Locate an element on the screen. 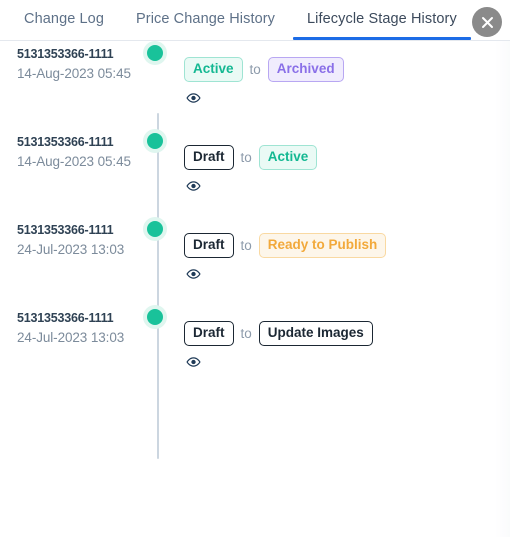  entry-stage-change: Draft to Ready to Publish is located at coordinates (281, 251).